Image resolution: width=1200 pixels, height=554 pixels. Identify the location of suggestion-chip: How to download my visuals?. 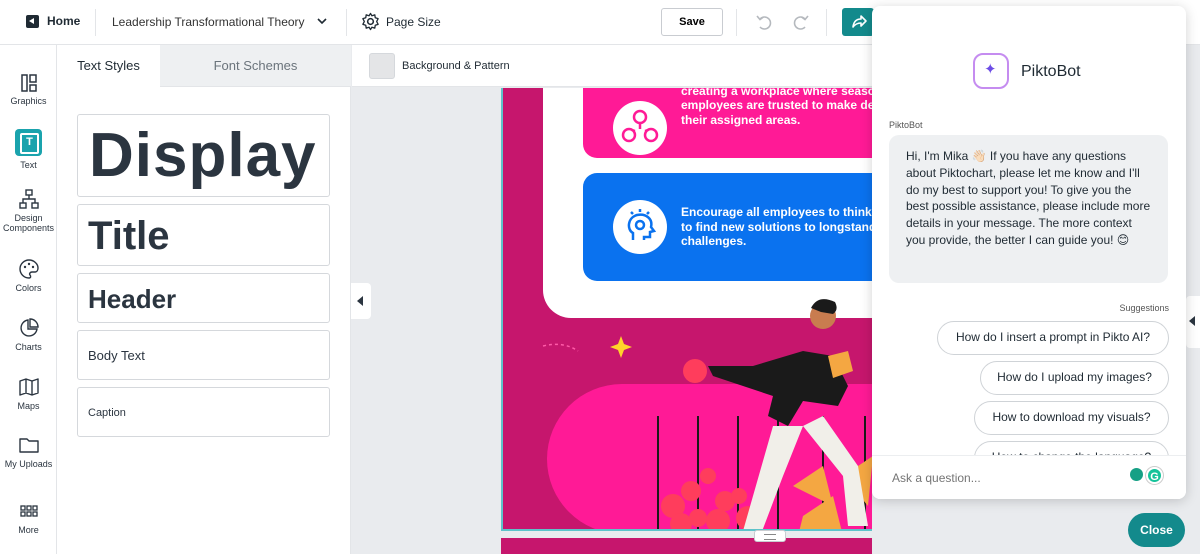
(1071, 418).